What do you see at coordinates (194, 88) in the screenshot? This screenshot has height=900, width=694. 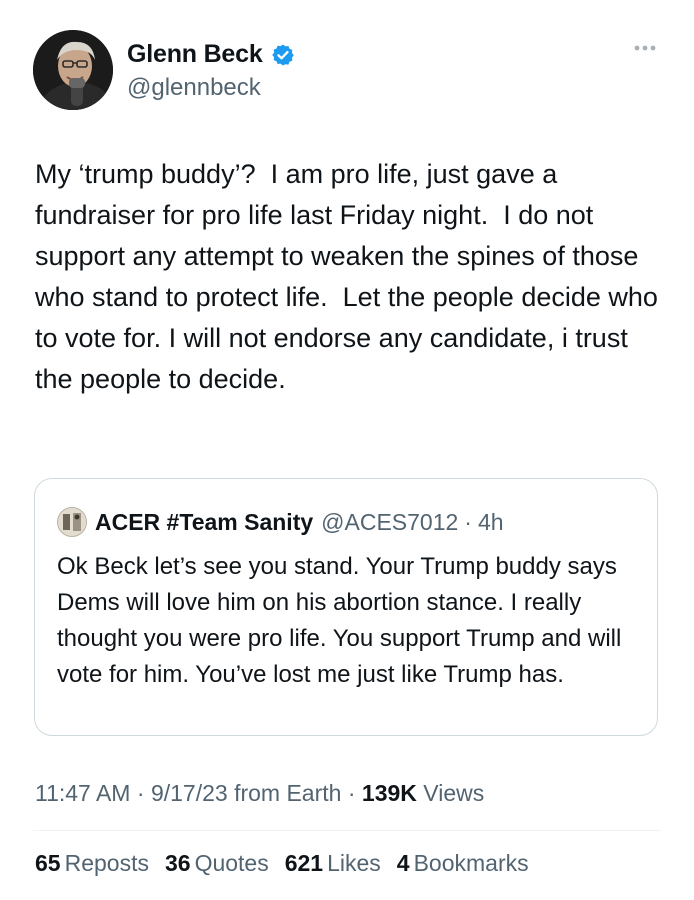 I see `author-handle: @glennbeck` at bounding box center [194, 88].